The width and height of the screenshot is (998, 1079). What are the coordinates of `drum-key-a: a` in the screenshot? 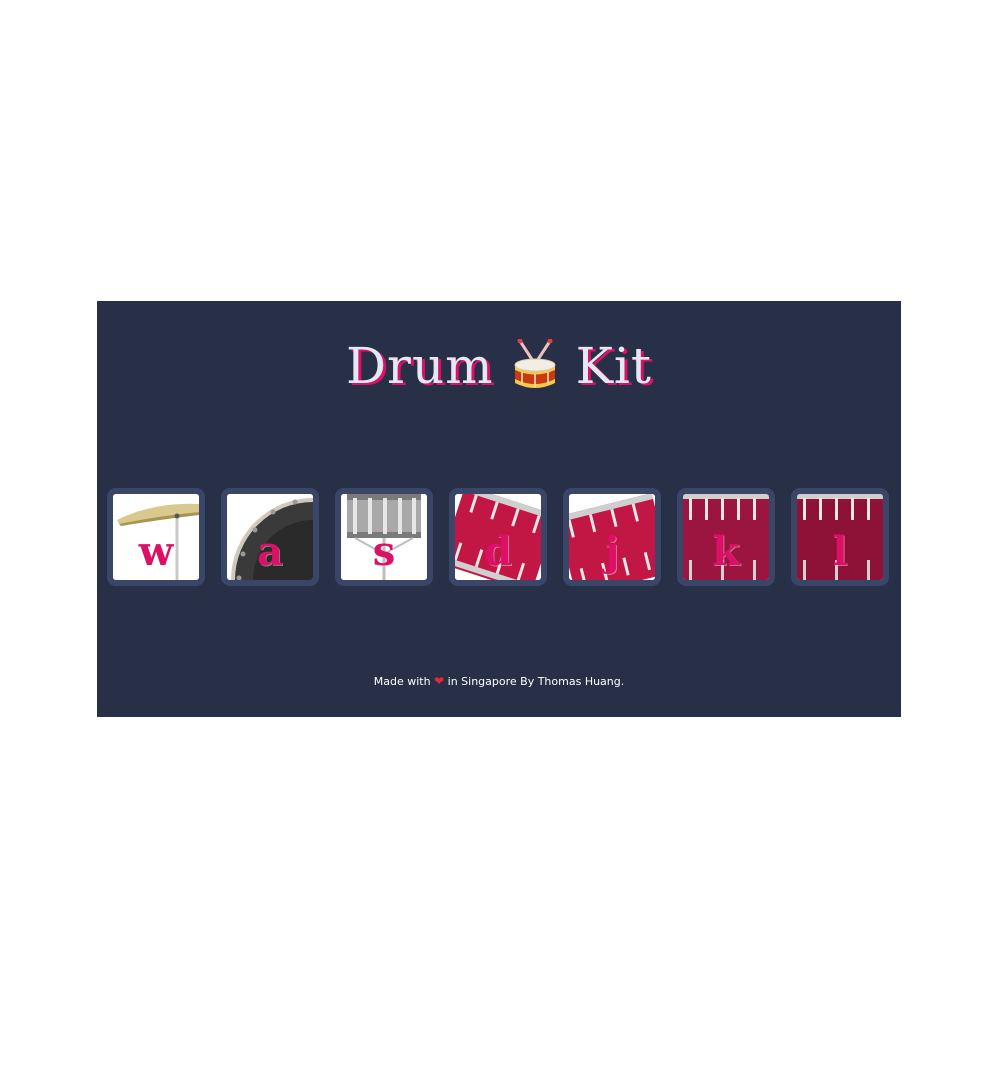 It's located at (270, 537).